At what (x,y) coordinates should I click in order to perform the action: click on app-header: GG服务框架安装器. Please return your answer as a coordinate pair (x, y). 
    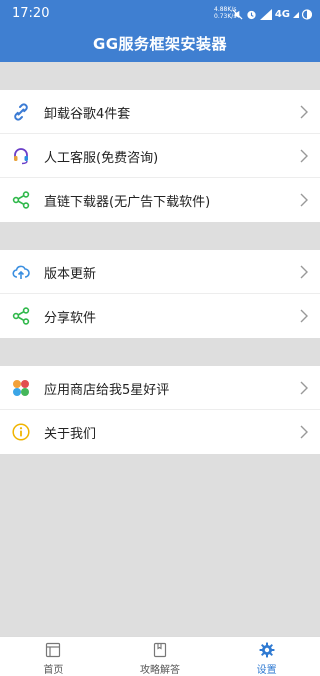
    Looking at the image, I should click on (160, 45).